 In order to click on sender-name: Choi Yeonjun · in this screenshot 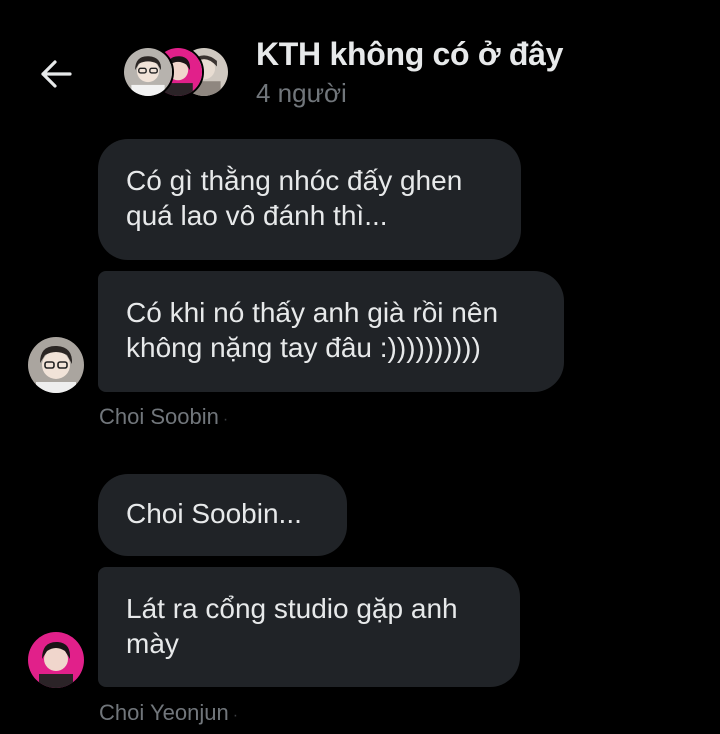, I will do `click(168, 713)`.